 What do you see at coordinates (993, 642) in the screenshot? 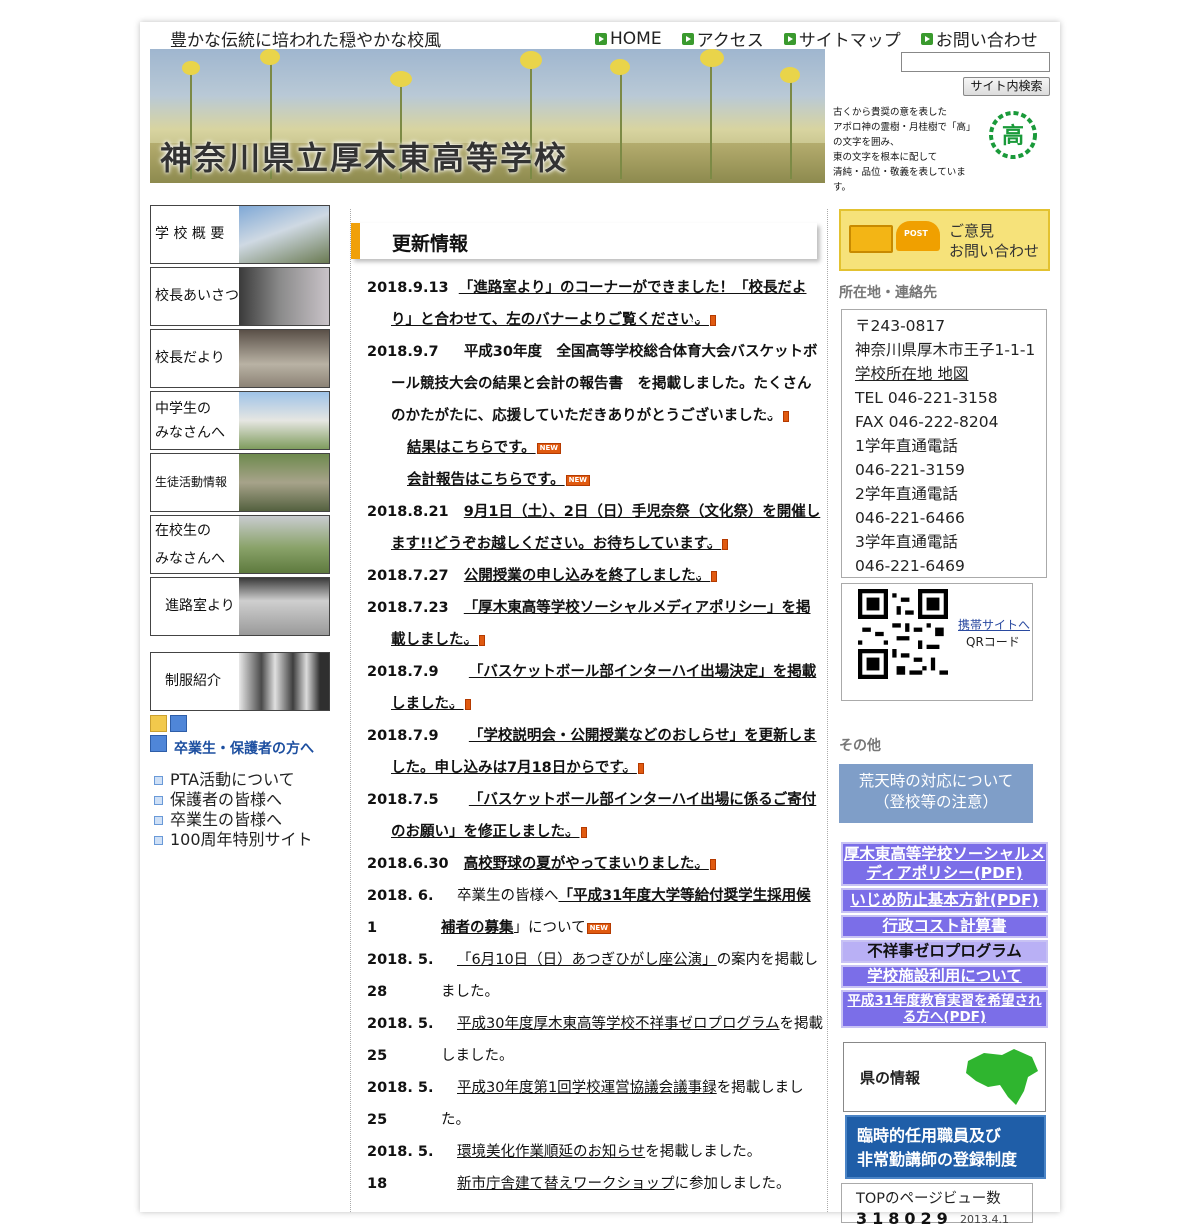
I see `qr-label: QRコード` at bounding box center [993, 642].